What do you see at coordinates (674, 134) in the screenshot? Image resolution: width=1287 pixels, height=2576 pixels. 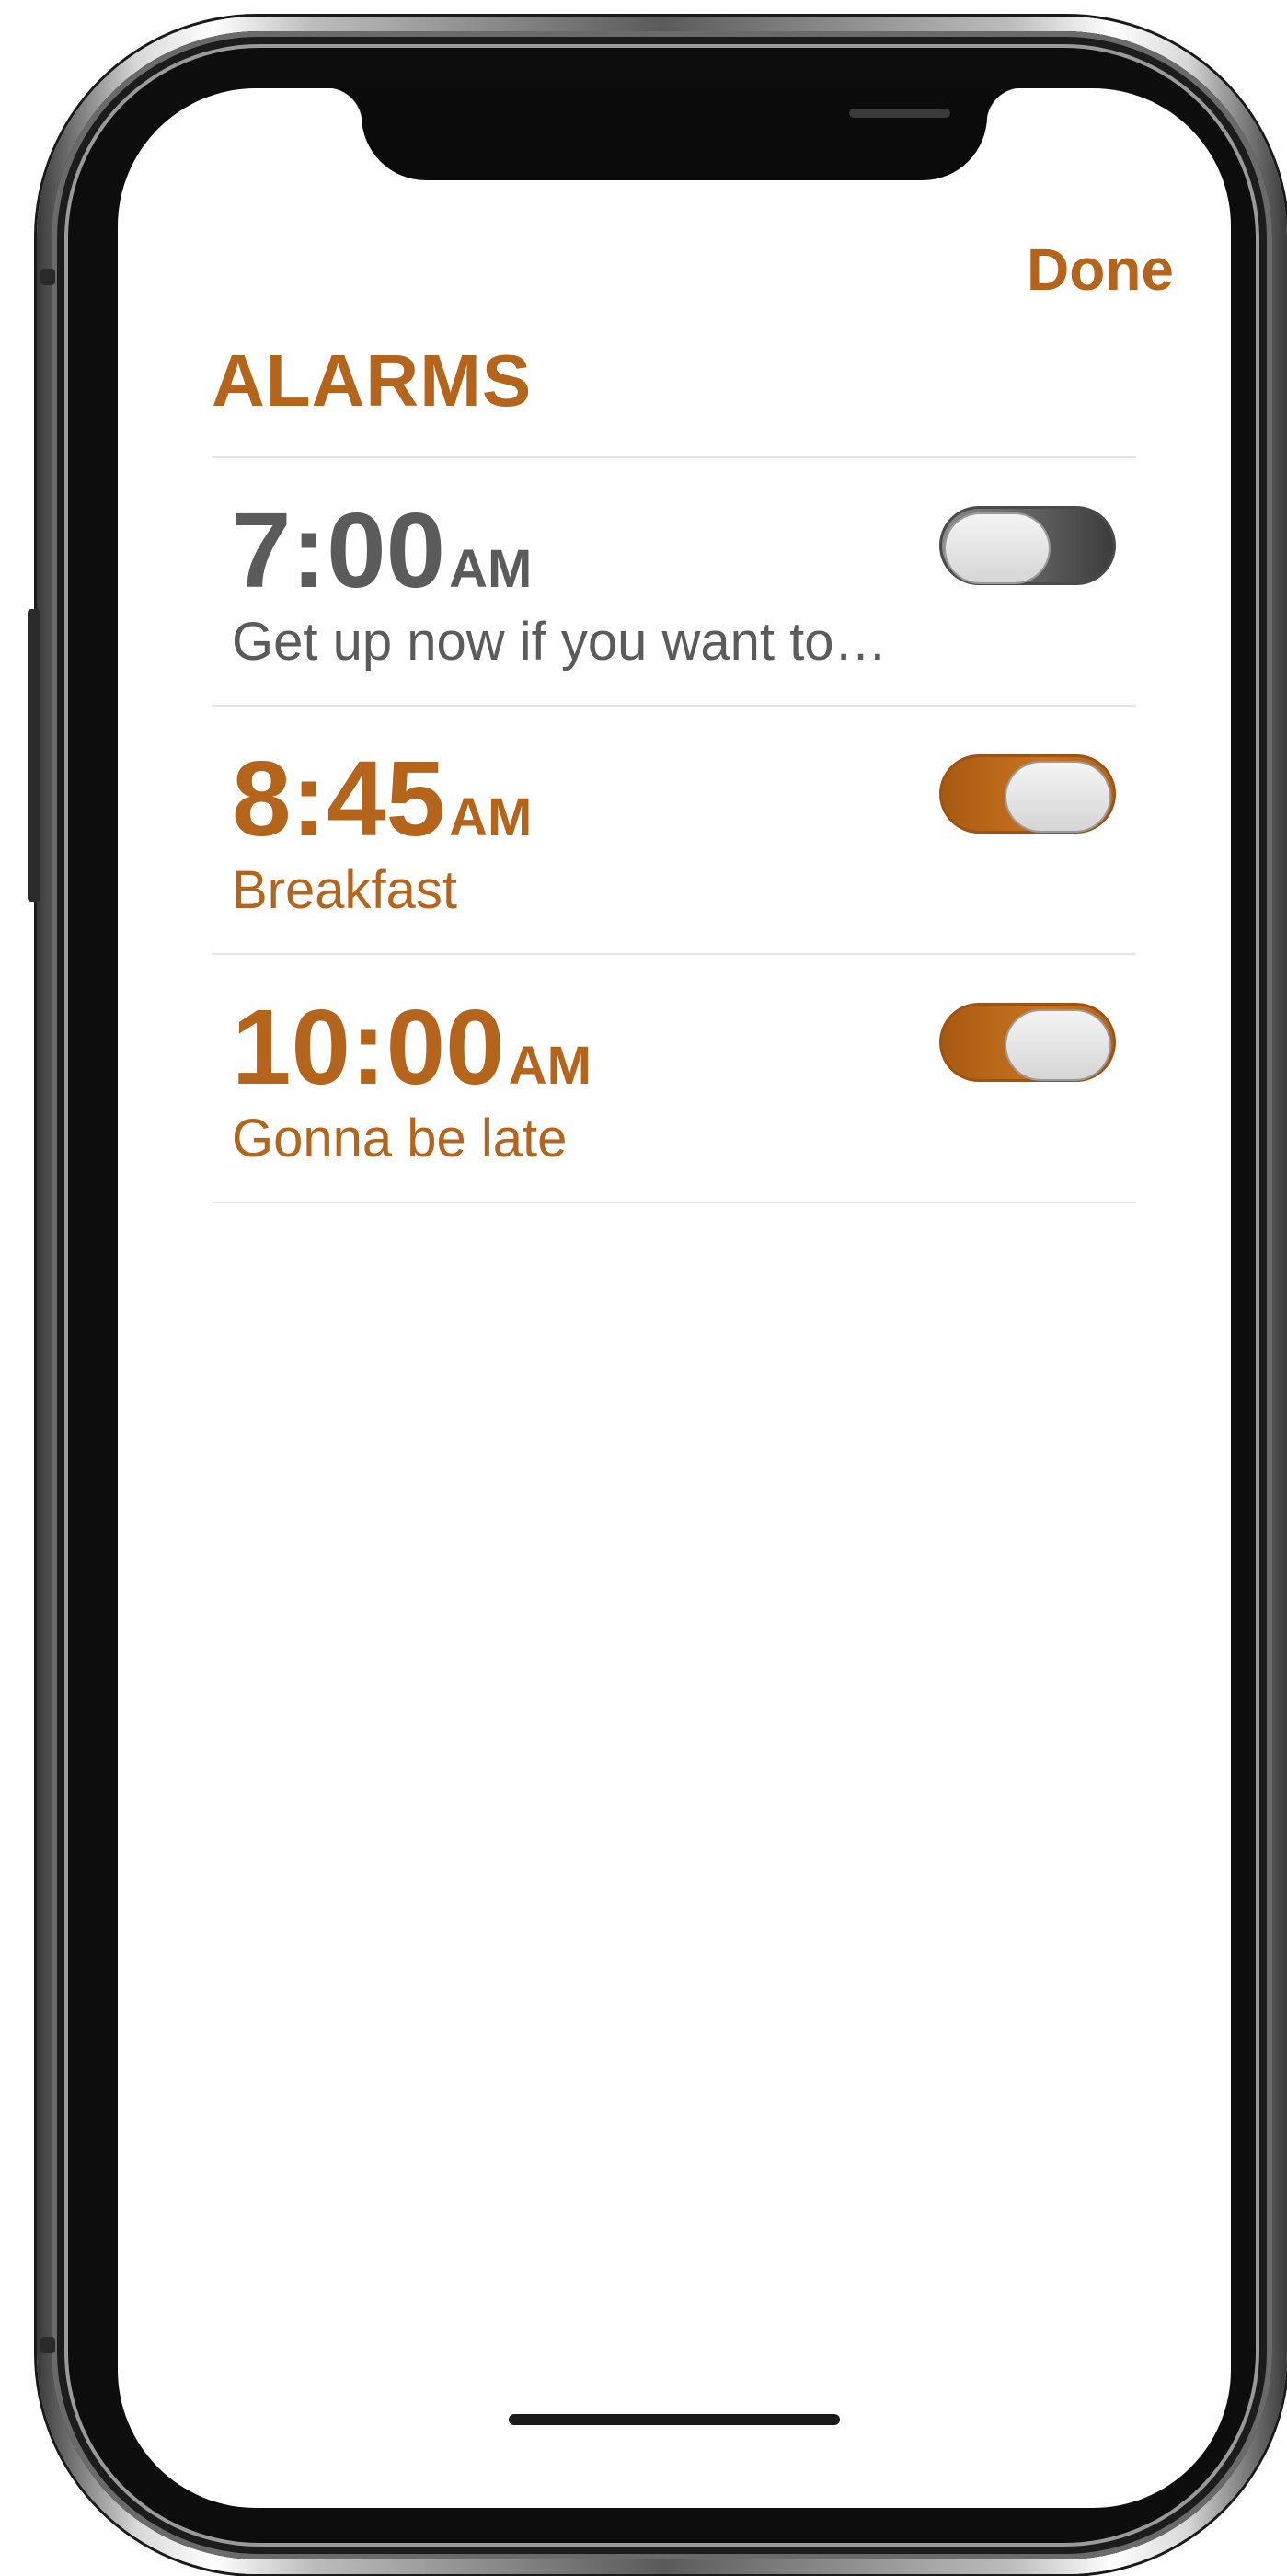 I see `notch` at bounding box center [674, 134].